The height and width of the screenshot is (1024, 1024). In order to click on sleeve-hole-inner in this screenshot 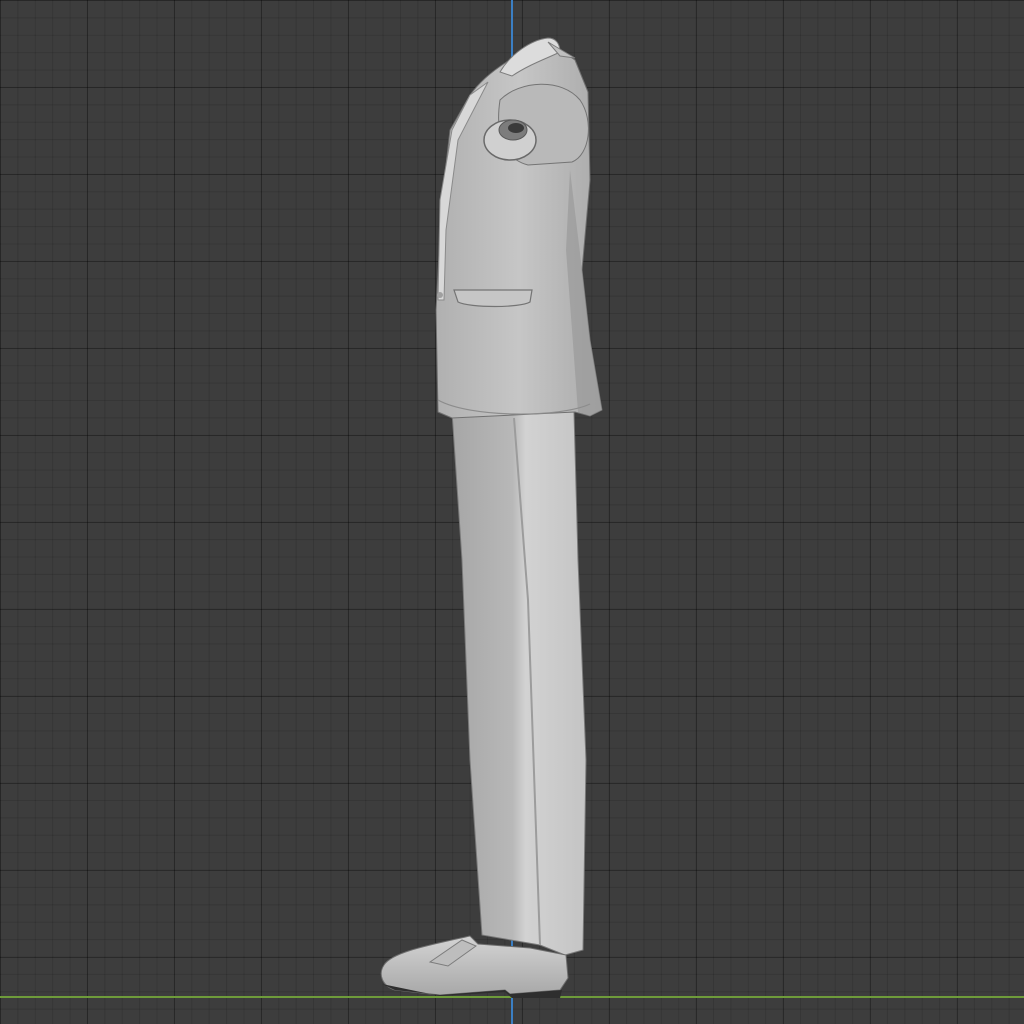, I will do `click(516, 128)`.